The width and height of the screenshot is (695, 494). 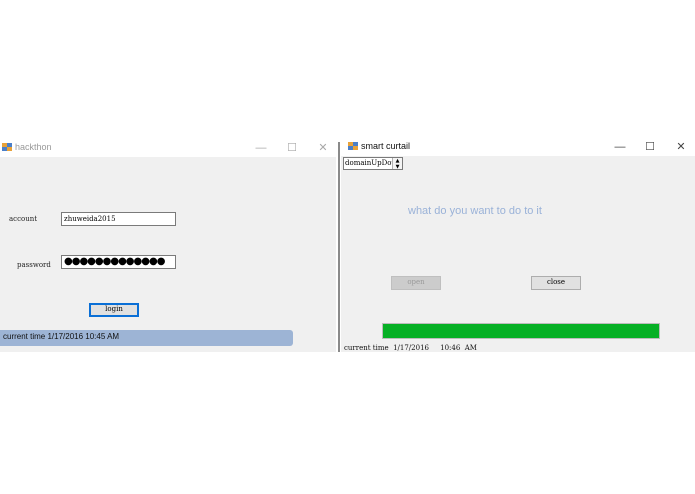 I want to click on account-label: account, so click(x=23, y=219).